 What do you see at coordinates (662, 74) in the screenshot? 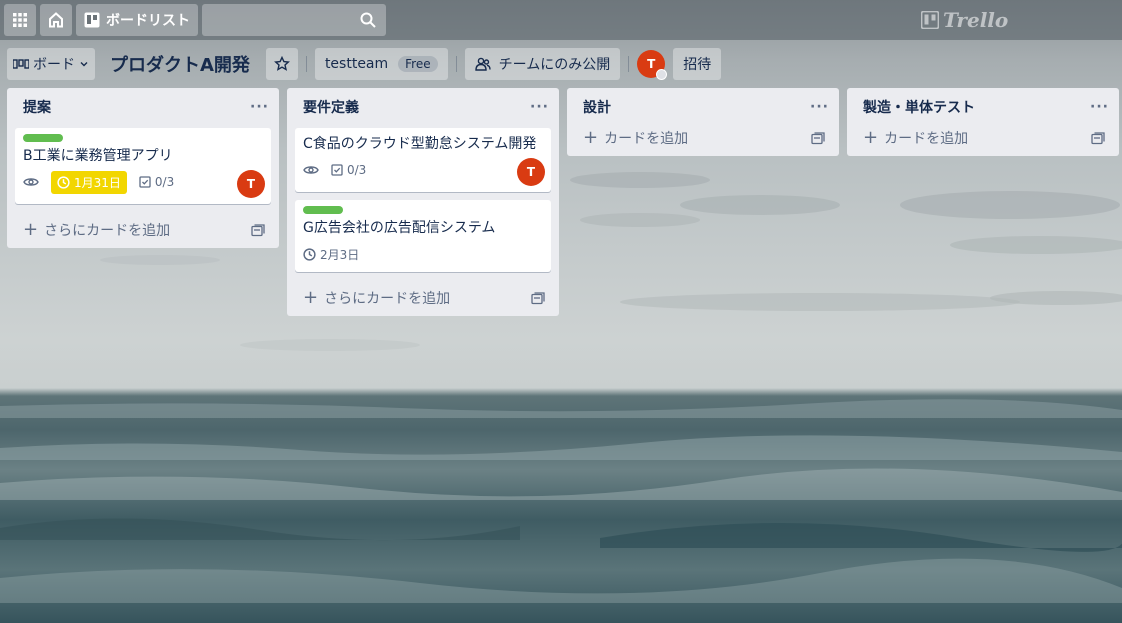
I see `admin-chevron-icon` at bounding box center [662, 74].